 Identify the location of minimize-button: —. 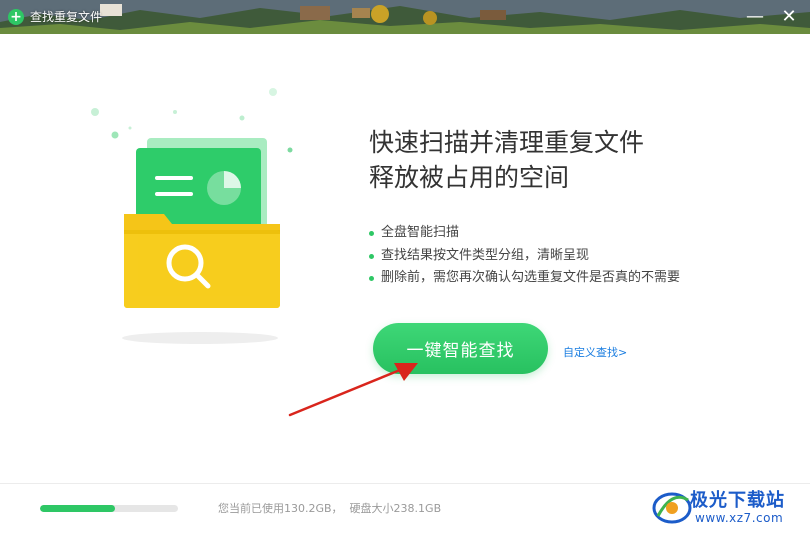
(755, 17).